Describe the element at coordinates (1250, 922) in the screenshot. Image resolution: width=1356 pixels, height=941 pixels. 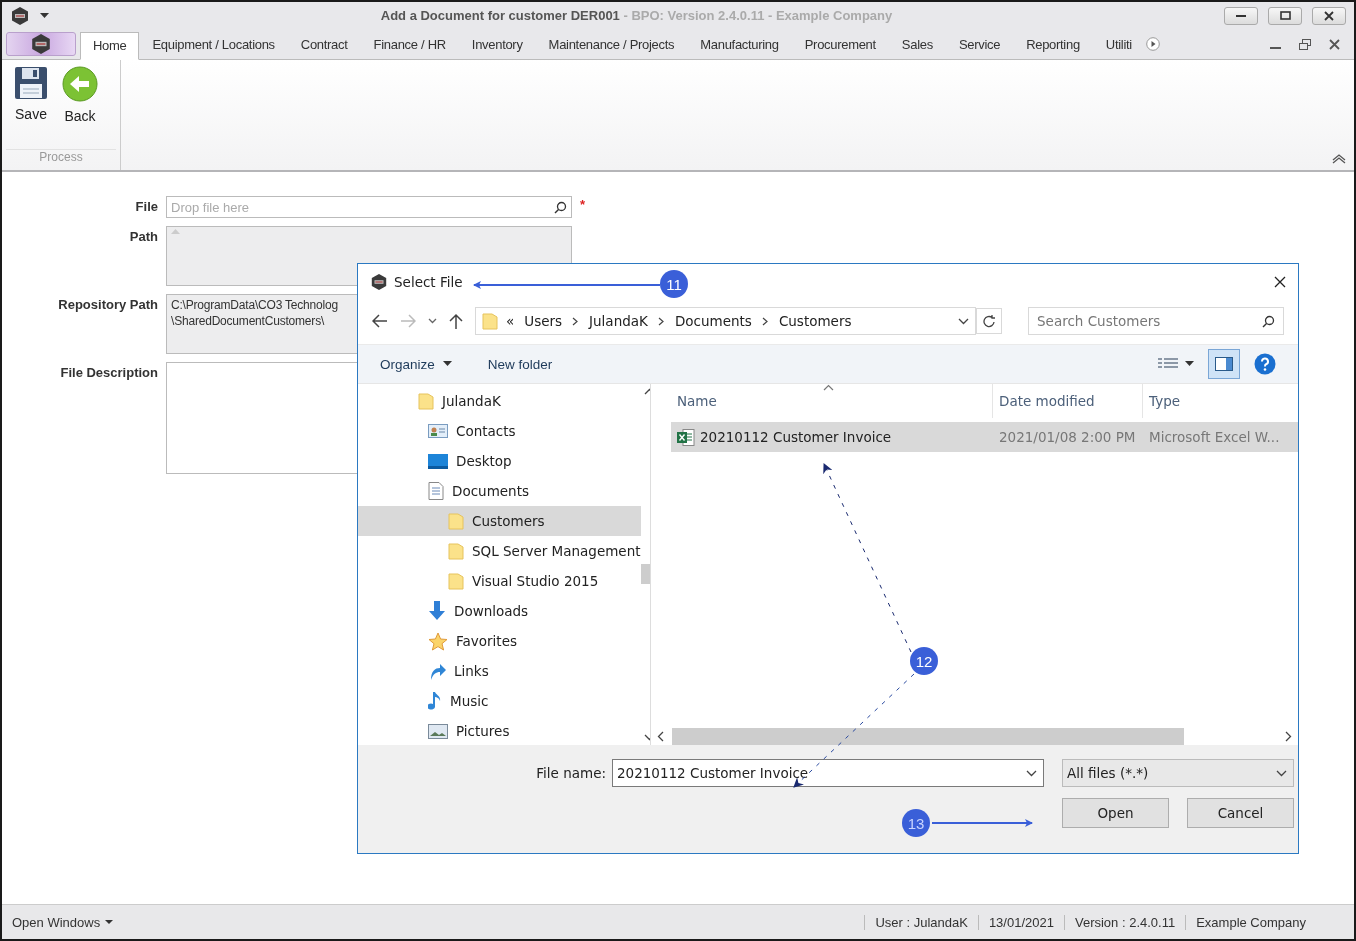
I see `status-item: Example Company` at that location.